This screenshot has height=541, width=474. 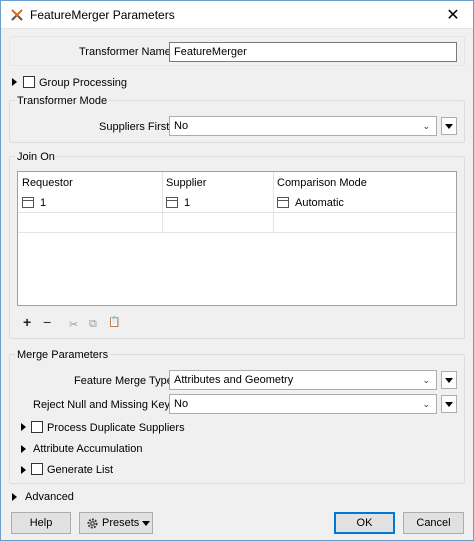 What do you see at coordinates (27, 322) in the screenshot?
I see `add-row-icon: +` at bounding box center [27, 322].